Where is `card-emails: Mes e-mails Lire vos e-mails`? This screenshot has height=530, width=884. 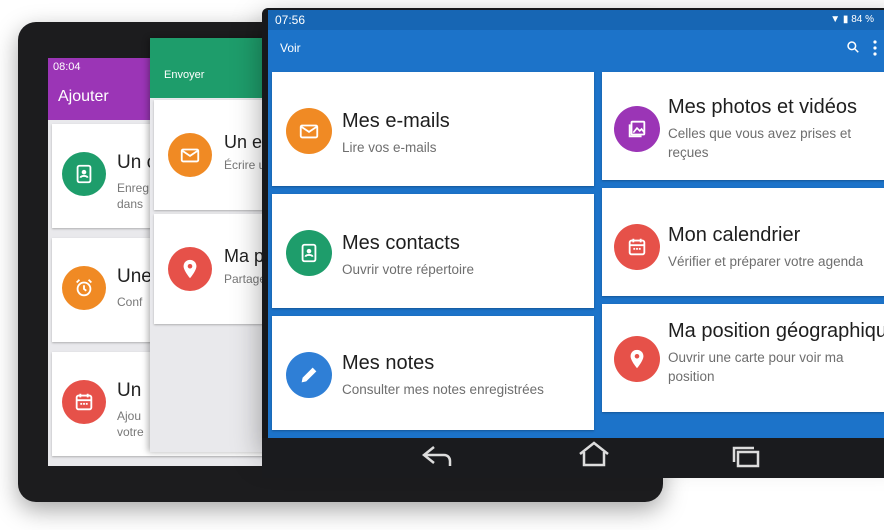 card-emails: Mes e-mails Lire vos e-mails is located at coordinates (433, 129).